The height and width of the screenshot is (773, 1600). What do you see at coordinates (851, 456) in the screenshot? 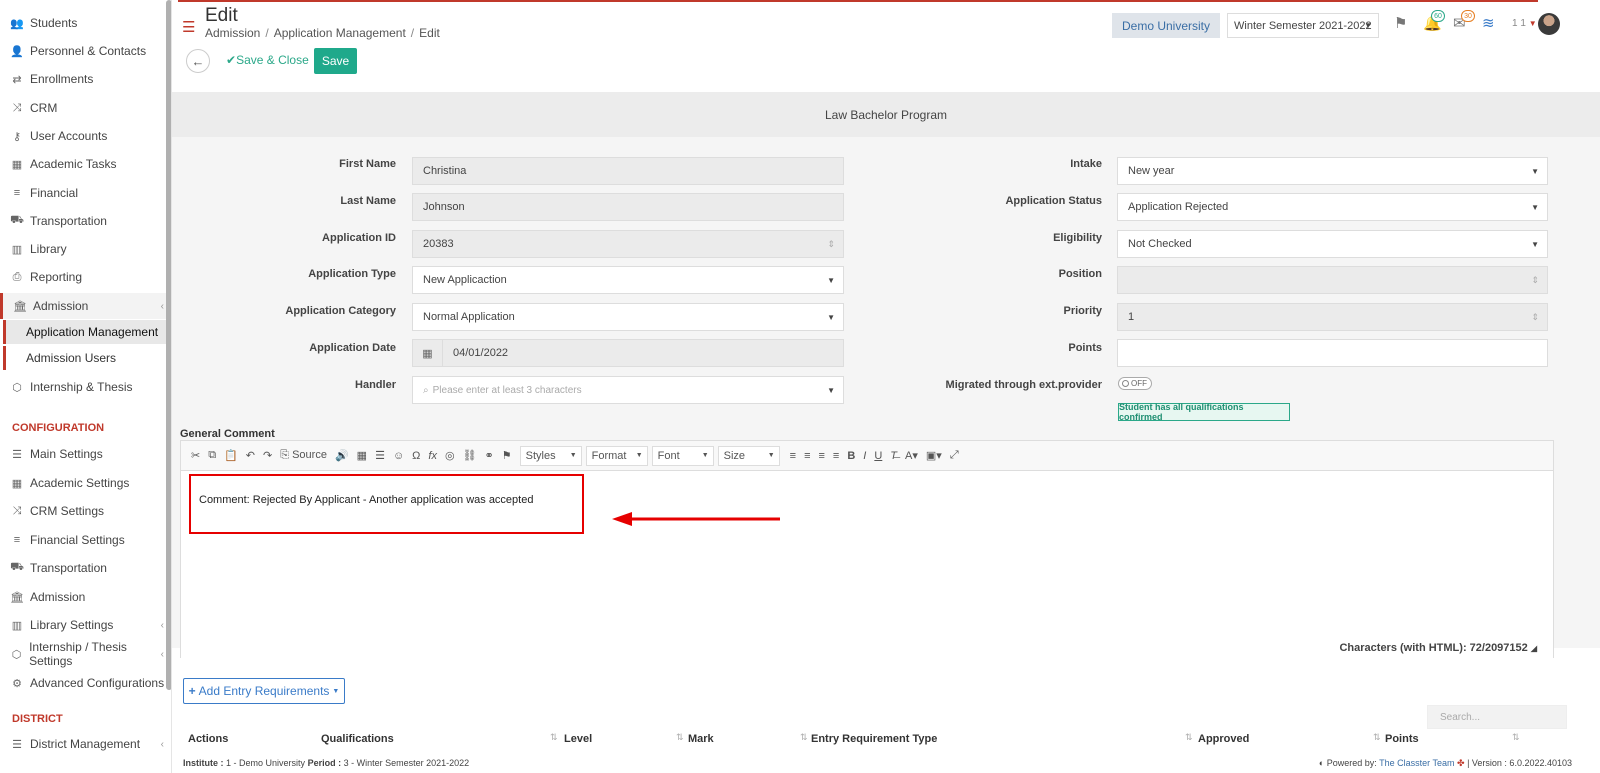
I see `bold-icon: B` at bounding box center [851, 456].